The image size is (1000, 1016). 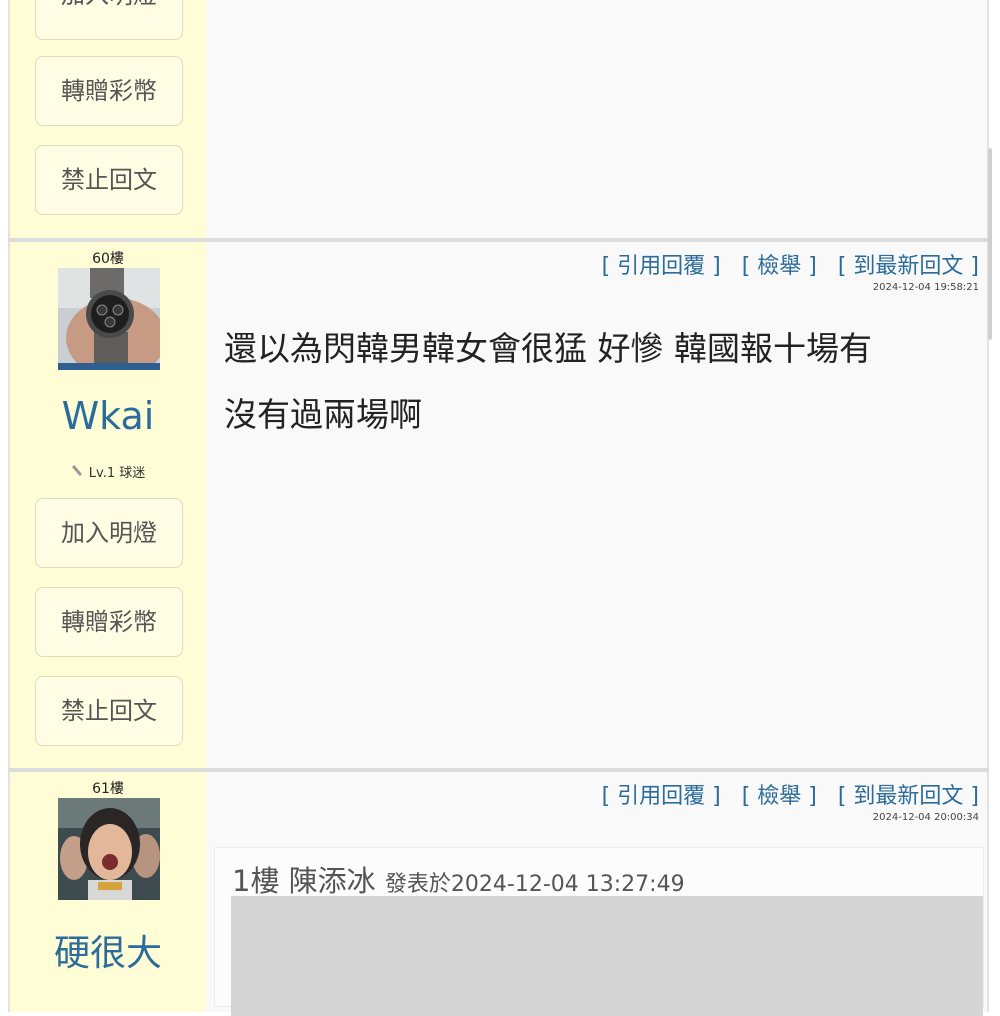 I want to click on content-line: 還以為閃韓男韓女會很猛 好慘 韓國報十場有, so click(x=548, y=348).